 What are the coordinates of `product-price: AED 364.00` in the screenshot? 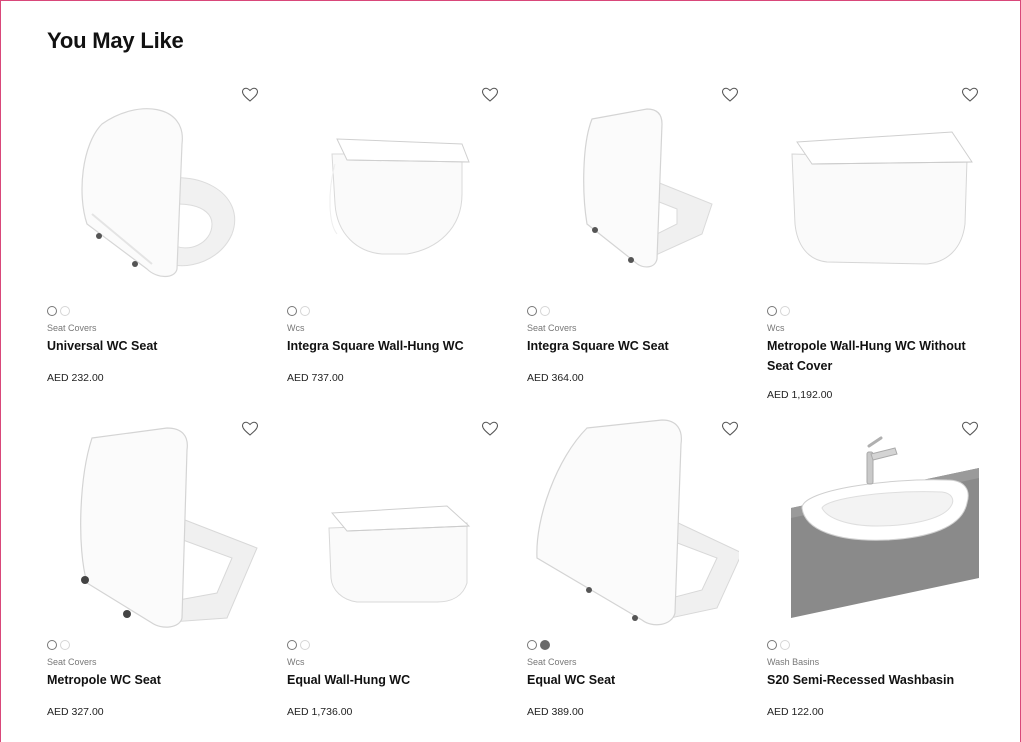 It's located at (555, 378).